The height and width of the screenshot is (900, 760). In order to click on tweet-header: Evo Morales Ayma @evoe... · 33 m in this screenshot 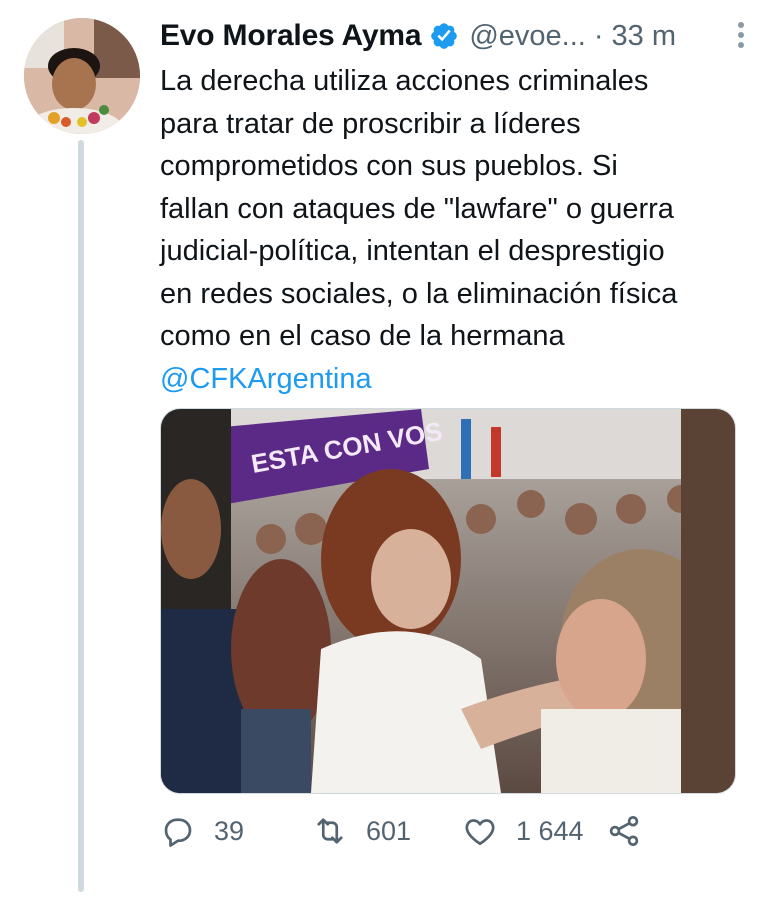, I will do `click(448, 36)`.